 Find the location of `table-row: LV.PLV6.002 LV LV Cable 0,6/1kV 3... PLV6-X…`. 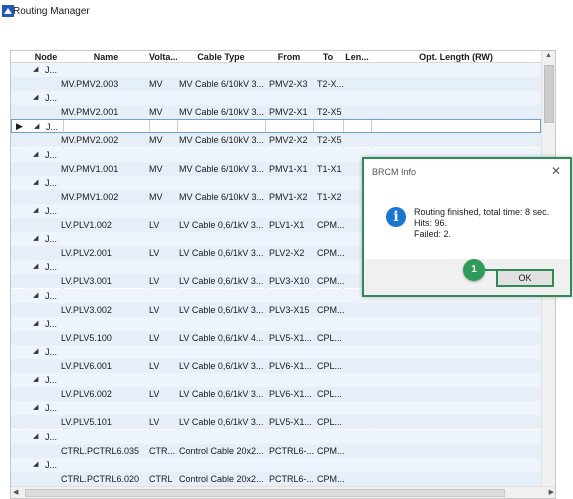

table-row: LV.PLV6.002 LV LV Cable 0,6/1kV 3... PLV6-X… is located at coordinates (276, 394).